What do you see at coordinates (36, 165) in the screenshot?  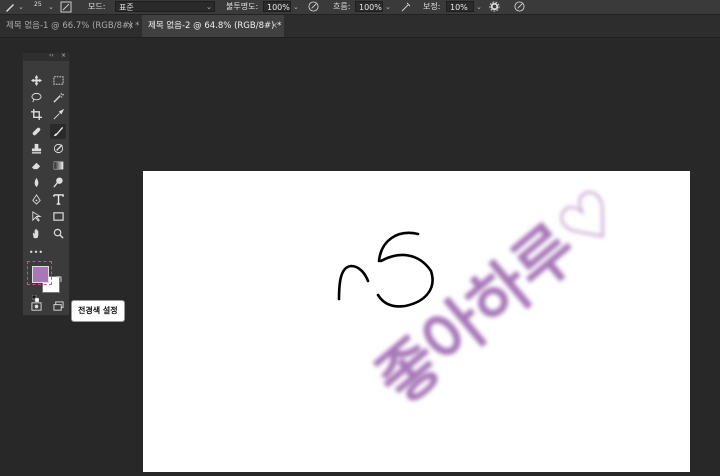 I see `eraser-icon` at bounding box center [36, 165].